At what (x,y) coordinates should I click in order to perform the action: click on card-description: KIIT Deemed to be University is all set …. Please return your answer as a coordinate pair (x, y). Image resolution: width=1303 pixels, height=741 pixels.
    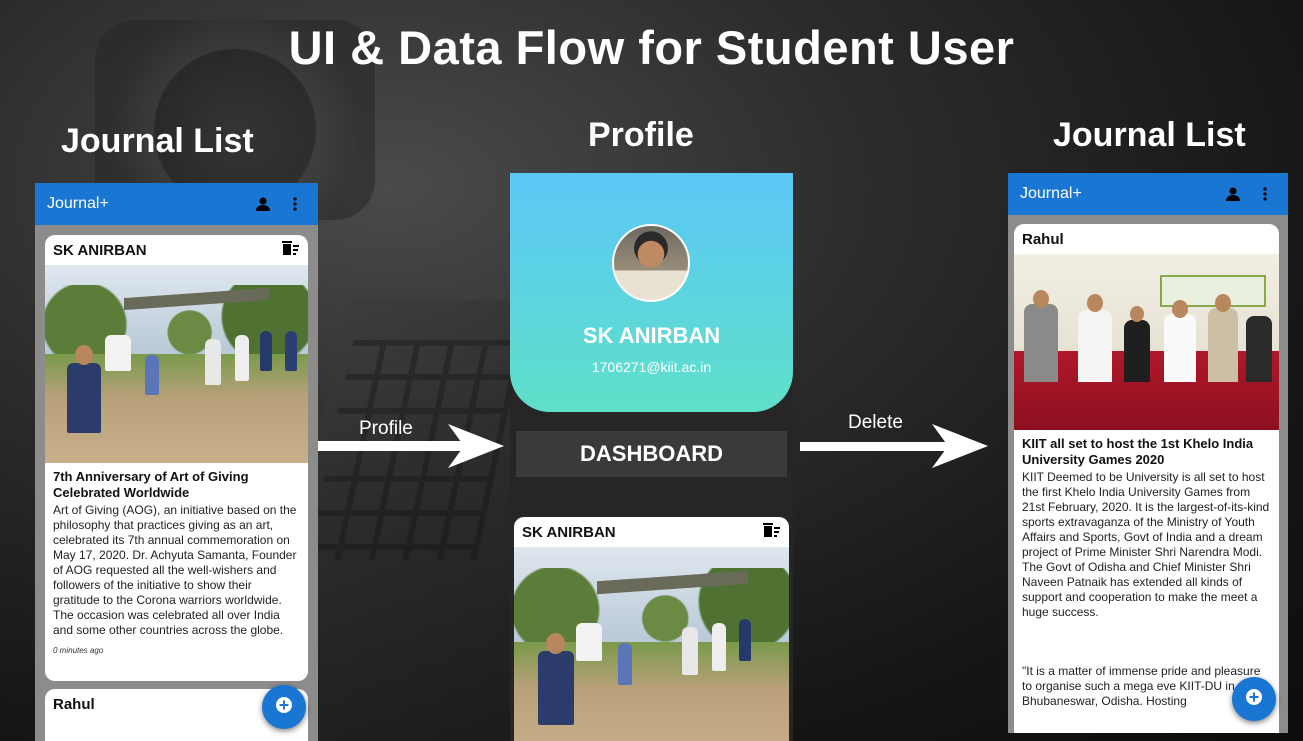
    Looking at the image, I should click on (1146, 544).